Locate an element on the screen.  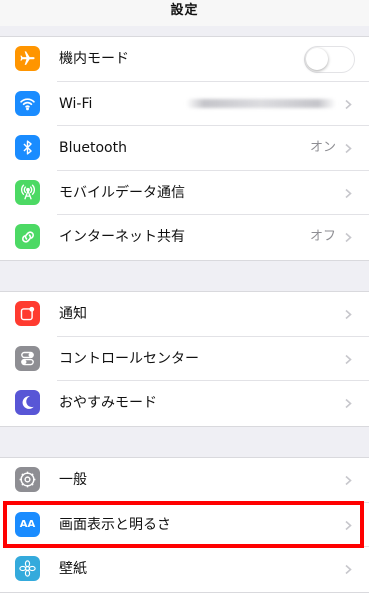
row-wallpaper: 壁紙 is located at coordinates (184, 569).